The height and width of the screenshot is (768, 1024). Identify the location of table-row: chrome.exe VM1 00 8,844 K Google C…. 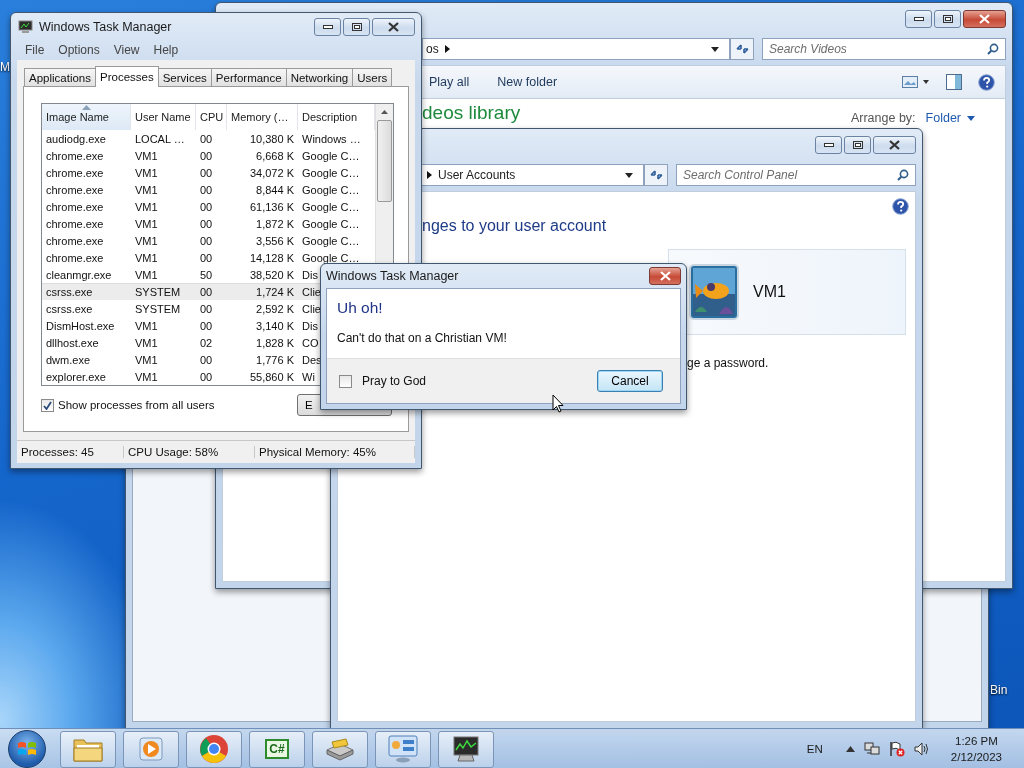
(208, 189).